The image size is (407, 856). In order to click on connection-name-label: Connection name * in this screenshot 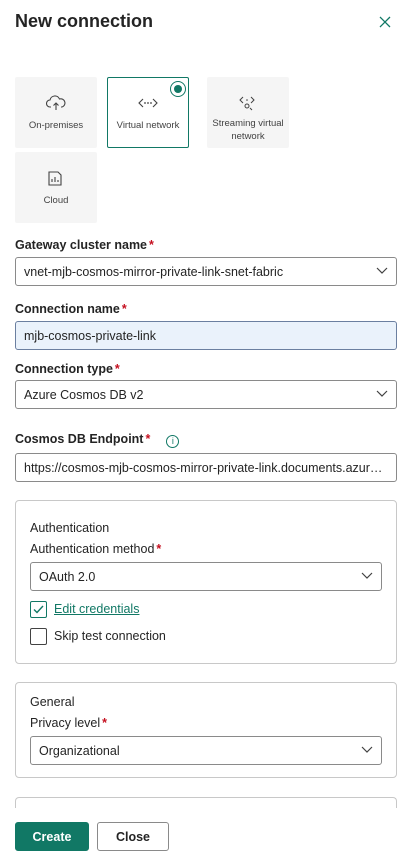, I will do `click(71, 309)`.